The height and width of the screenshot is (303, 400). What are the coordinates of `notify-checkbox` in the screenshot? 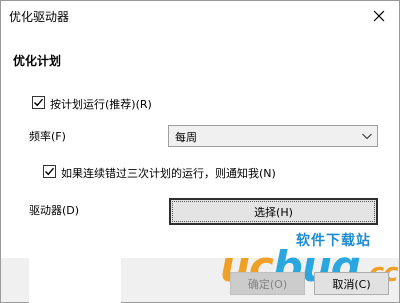 It's located at (49, 171).